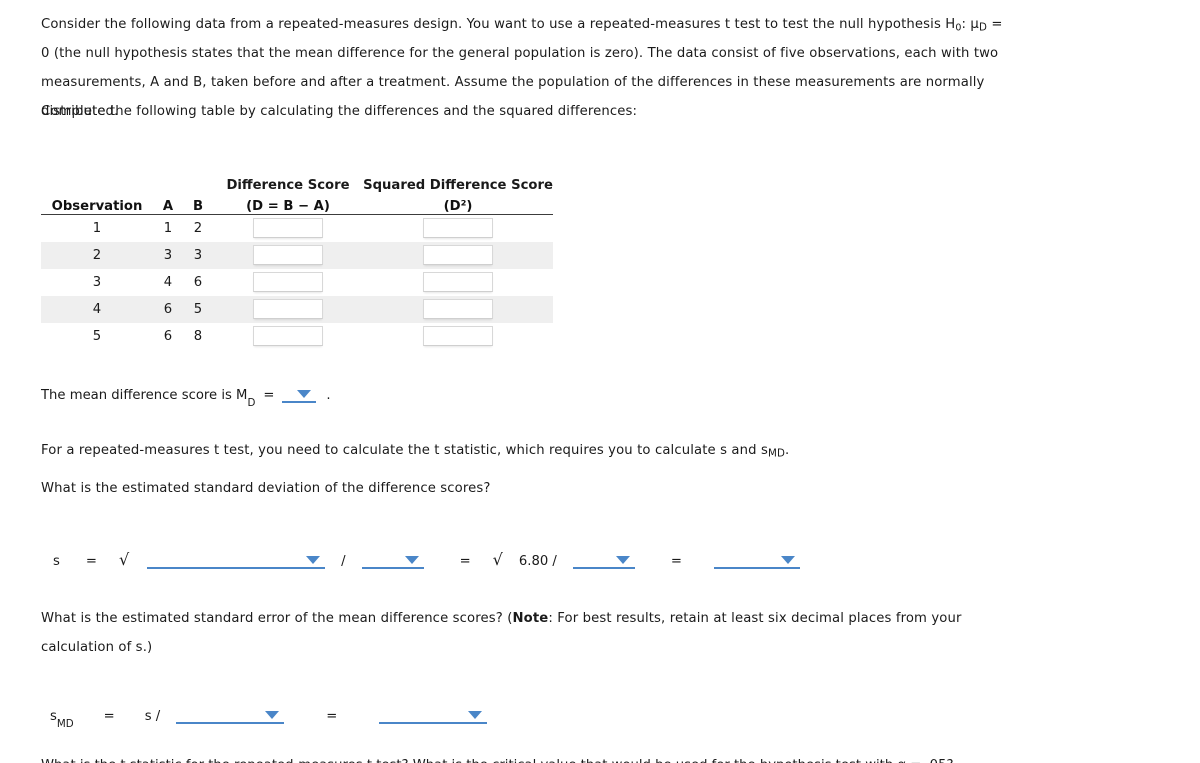 This screenshot has height=763, width=1200. Describe the element at coordinates (236, 560) in the screenshot. I see `formula-s-numerator-dropdown` at that location.